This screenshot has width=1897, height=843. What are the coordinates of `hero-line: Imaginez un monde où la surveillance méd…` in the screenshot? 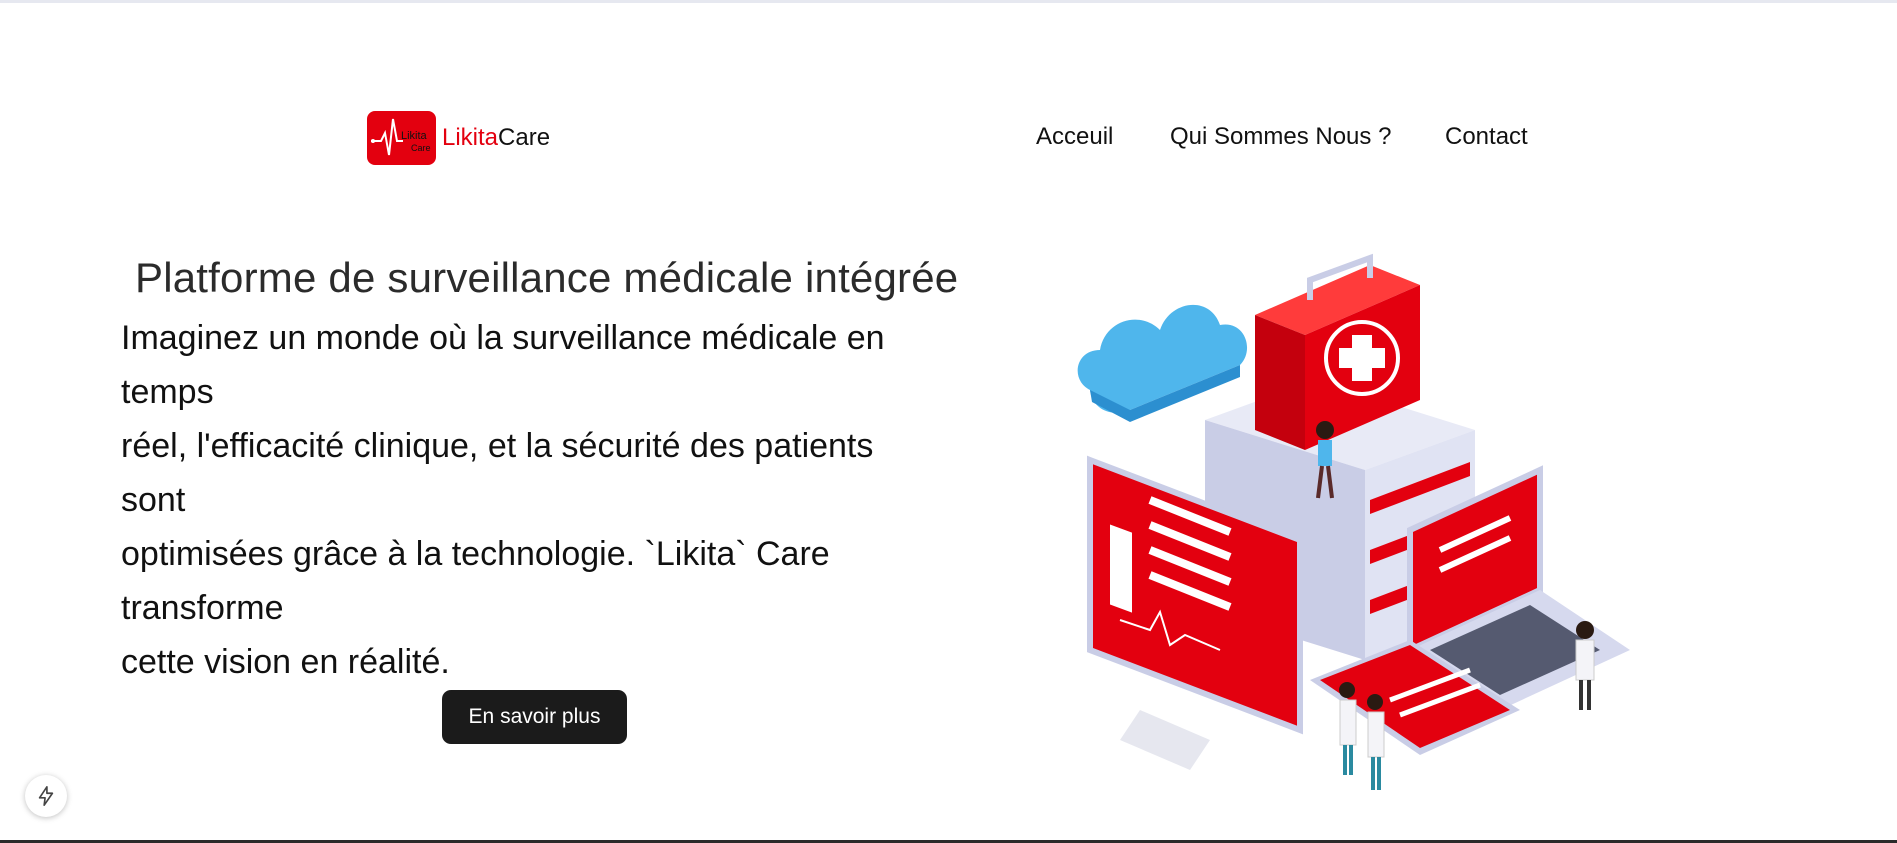 It's located at (503, 338).